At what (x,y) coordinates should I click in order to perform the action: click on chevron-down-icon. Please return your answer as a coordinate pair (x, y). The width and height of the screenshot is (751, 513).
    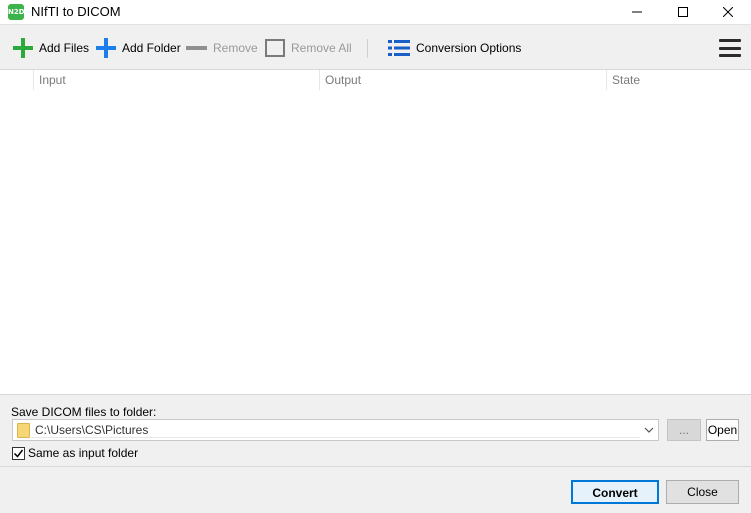
    Looking at the image, I should click on (649, 430).